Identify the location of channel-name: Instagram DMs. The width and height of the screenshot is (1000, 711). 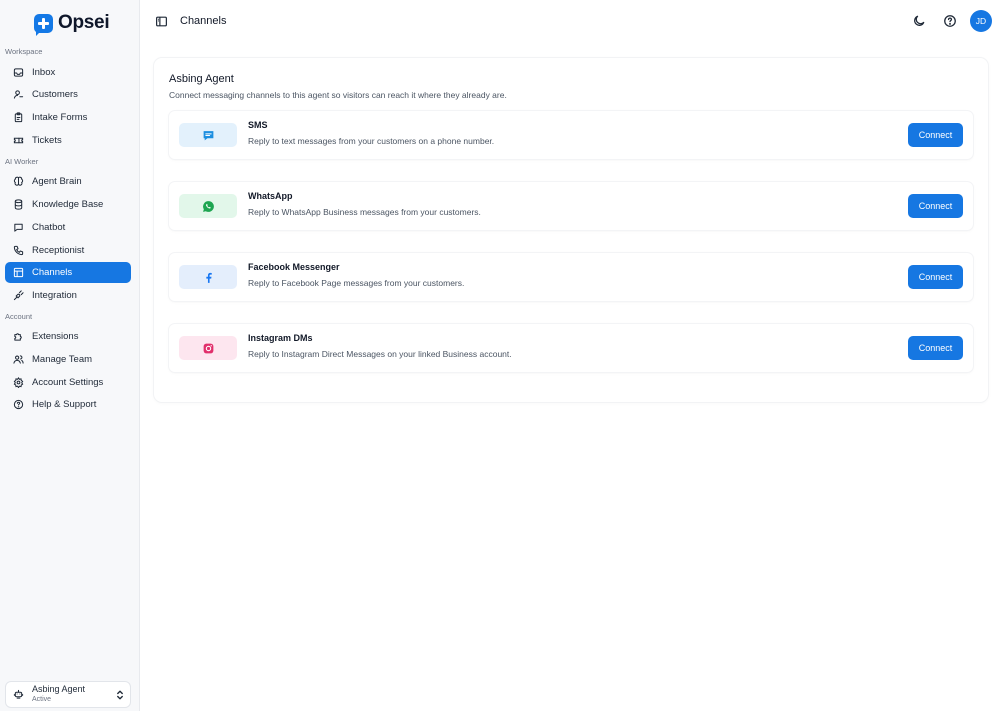
(280, 338).